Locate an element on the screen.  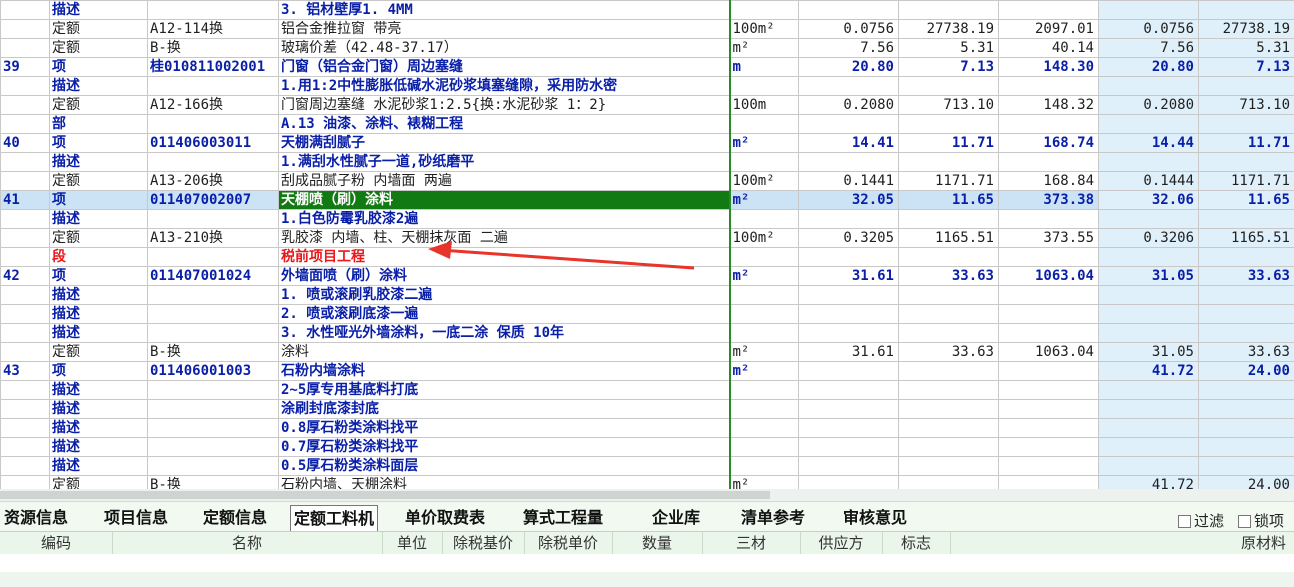
grid-cell: 0.7厚石粉类涂料找平 is located at coordinates (504, 447).